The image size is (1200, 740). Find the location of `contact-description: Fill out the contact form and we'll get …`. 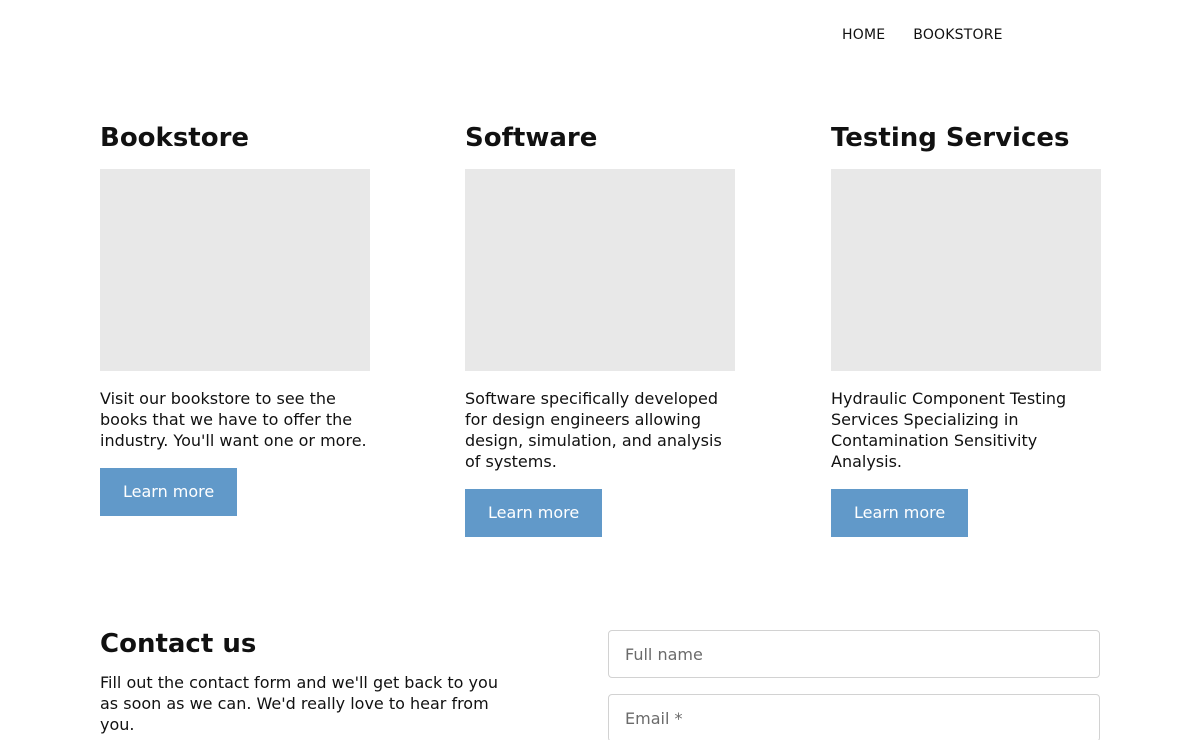

contact-description: Fill out the contact form and we'll get … is located at coordinates (299, 703).